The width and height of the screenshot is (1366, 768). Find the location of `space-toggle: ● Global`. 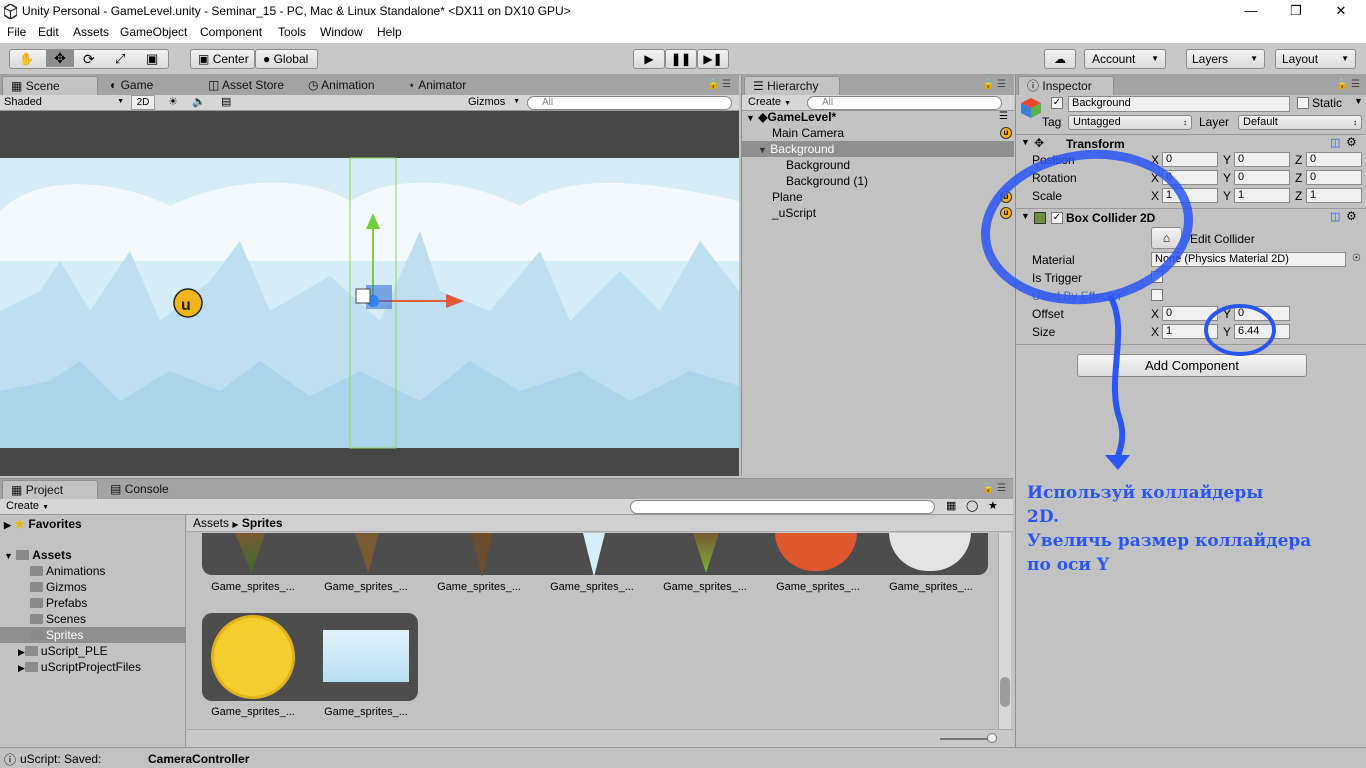

space-toggle: ● Global is located at coordinates (286, 59).